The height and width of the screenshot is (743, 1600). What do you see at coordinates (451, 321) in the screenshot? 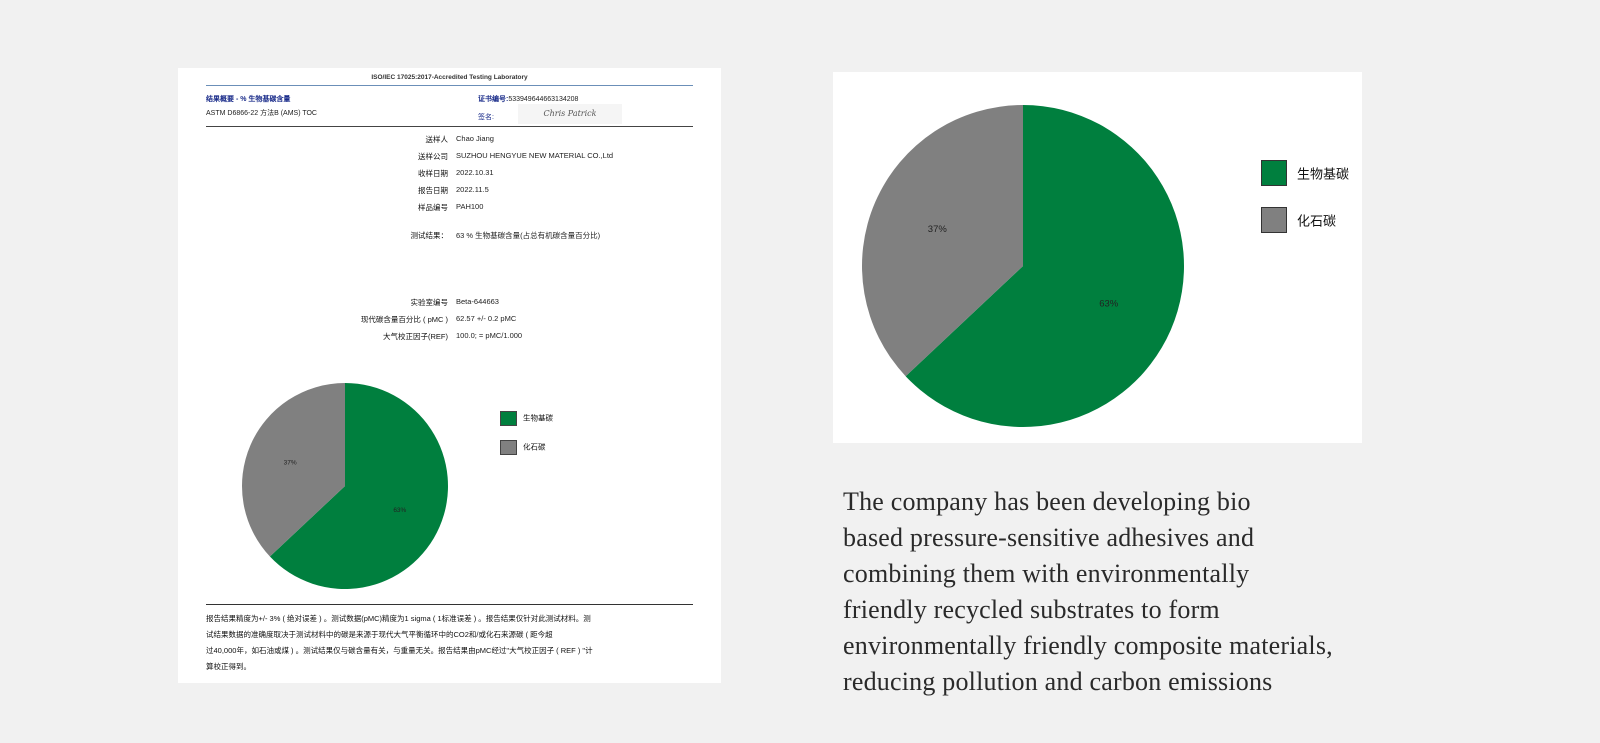
I see `field-row-pmc: 现代碳含量百分比 ( pMC ) 62.57 +/- 0.2 pMC` at bounding box center [451, 321].